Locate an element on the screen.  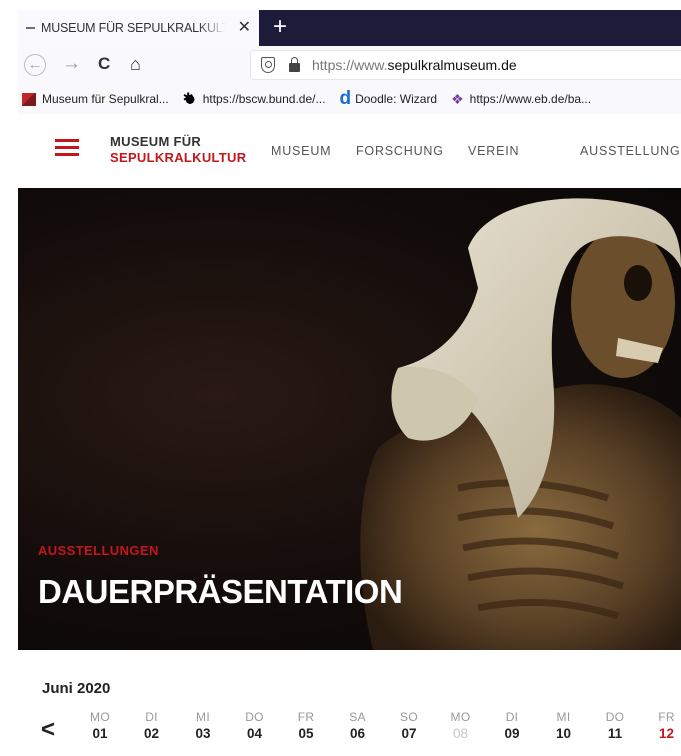
calendar-day: DI 09 is located at coordinates (512, 725).